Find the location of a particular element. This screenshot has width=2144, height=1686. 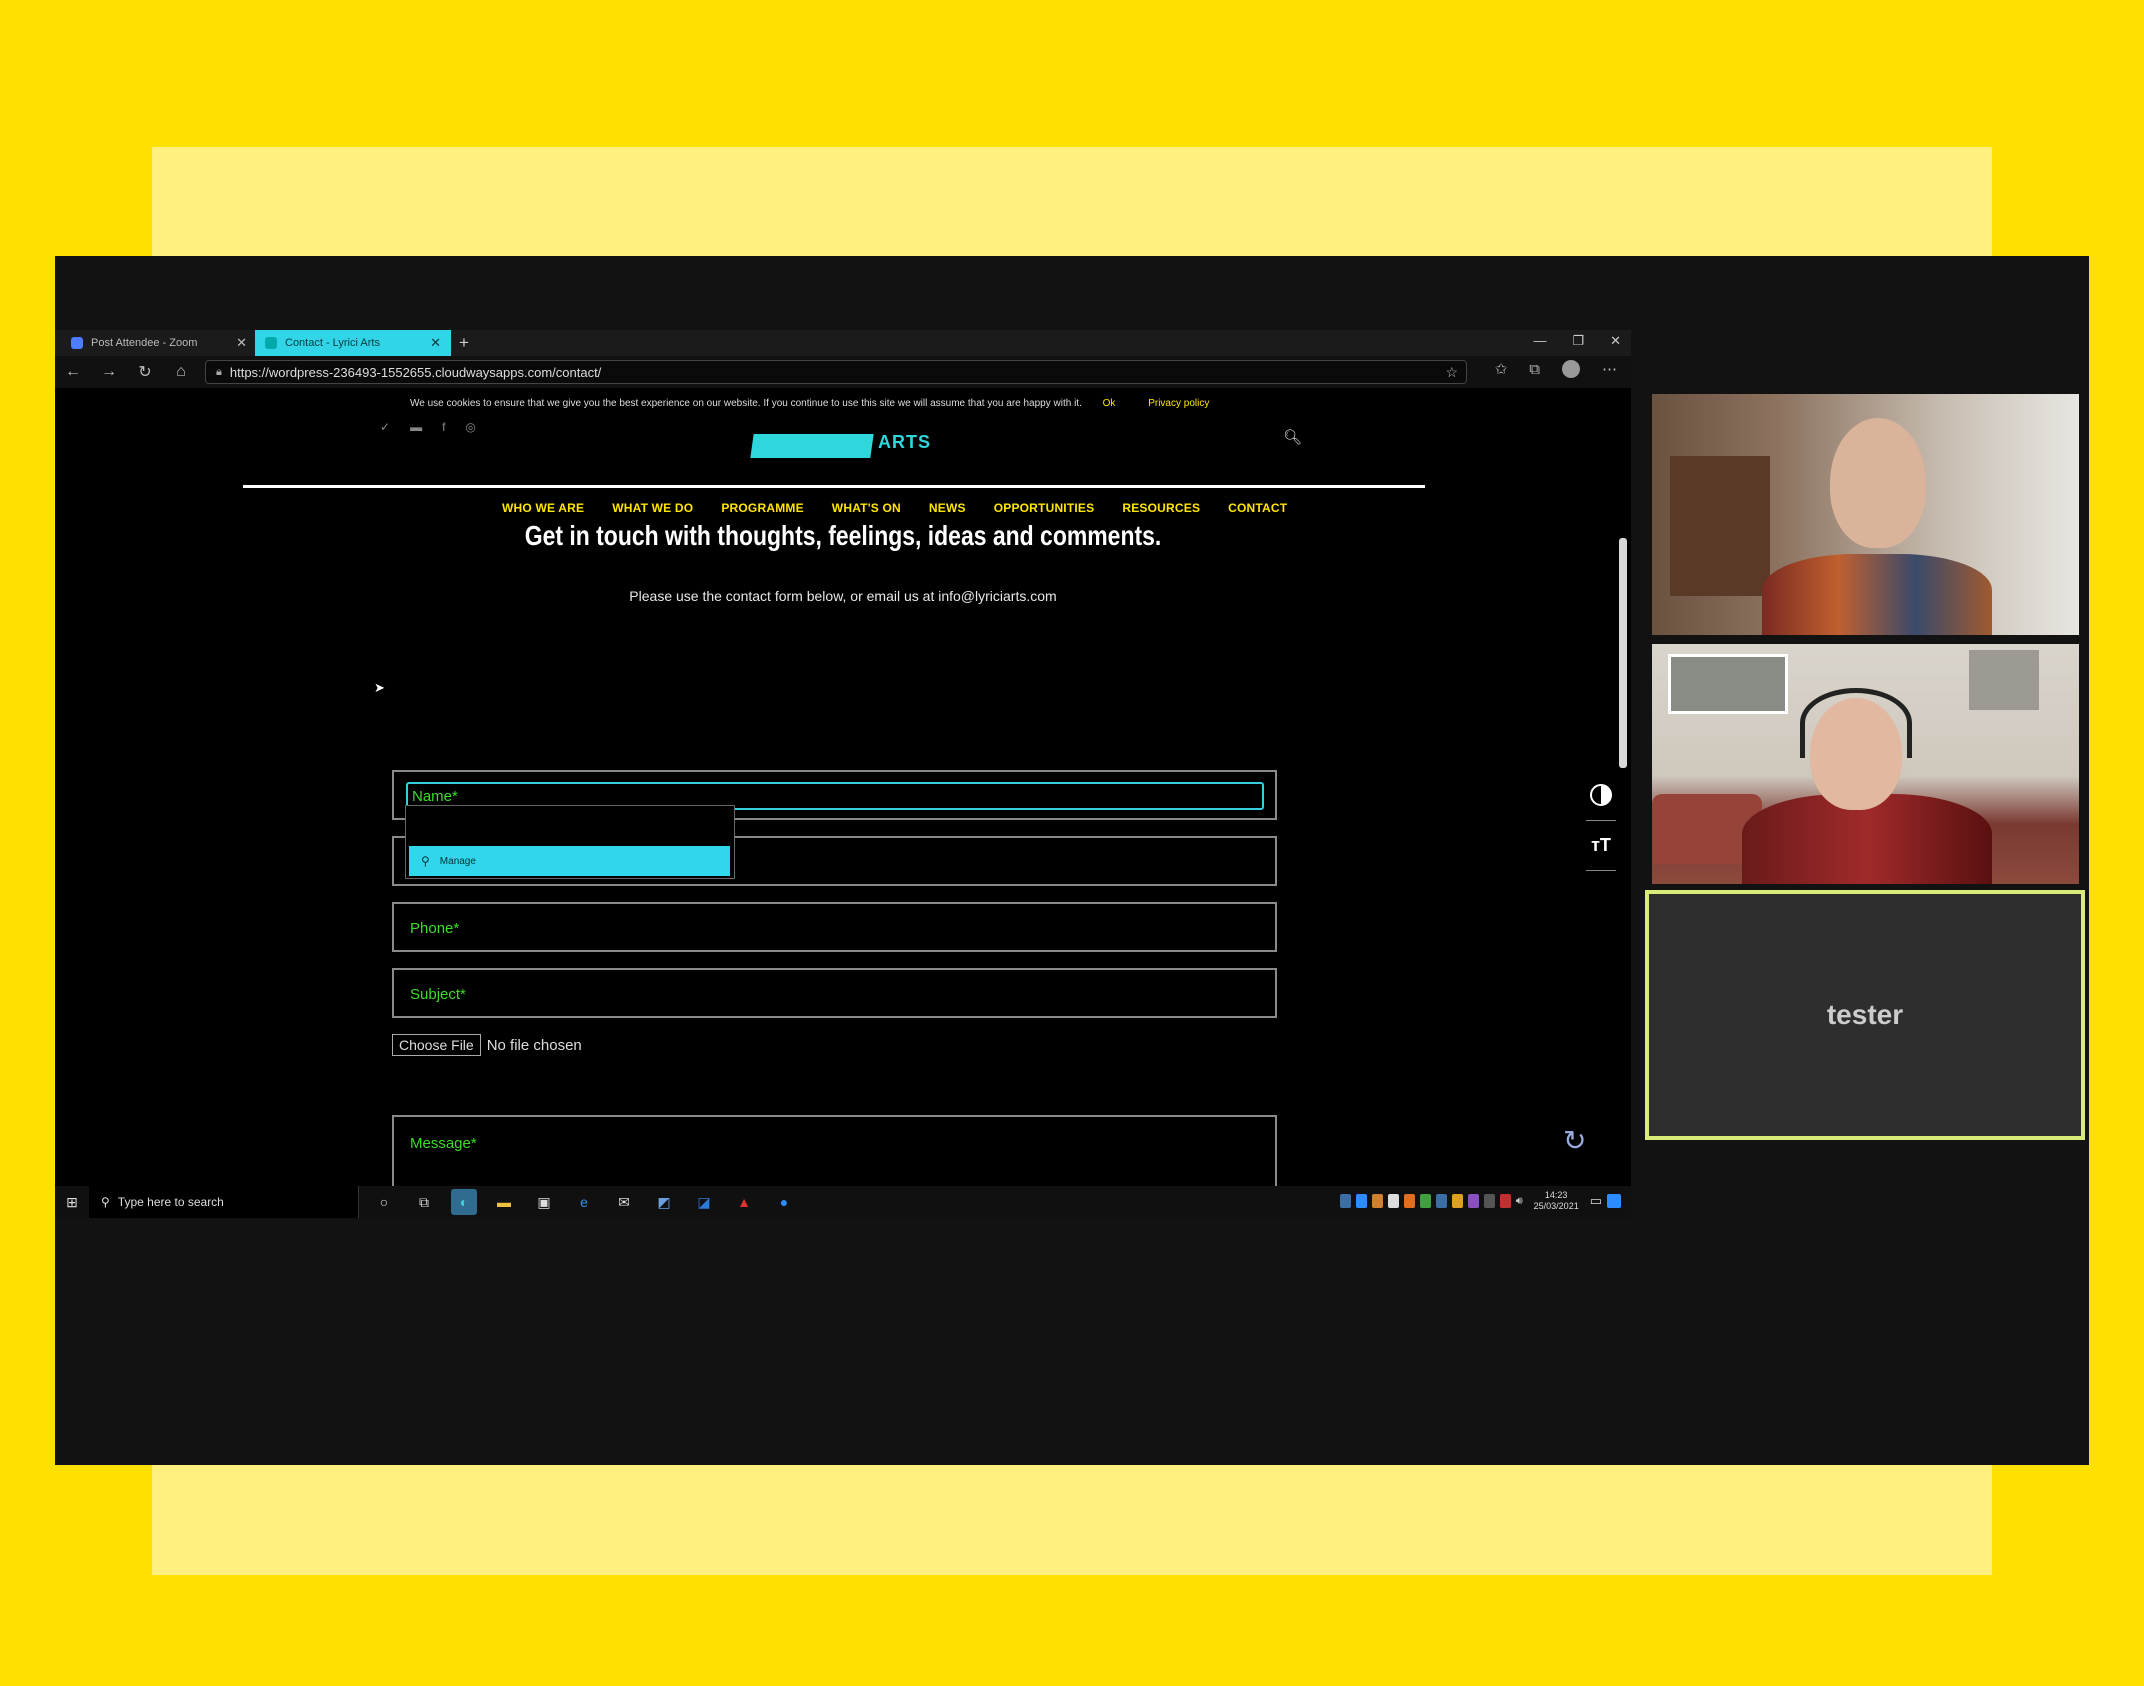

zoom-icon: ● is located at coordinates (784, 1202).